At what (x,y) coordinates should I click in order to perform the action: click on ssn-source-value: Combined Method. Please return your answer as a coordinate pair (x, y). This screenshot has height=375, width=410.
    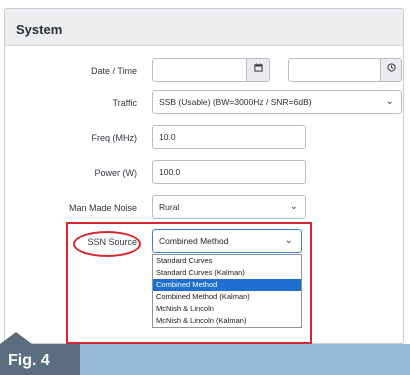
    Looking at the image, I should click on (194, 241).